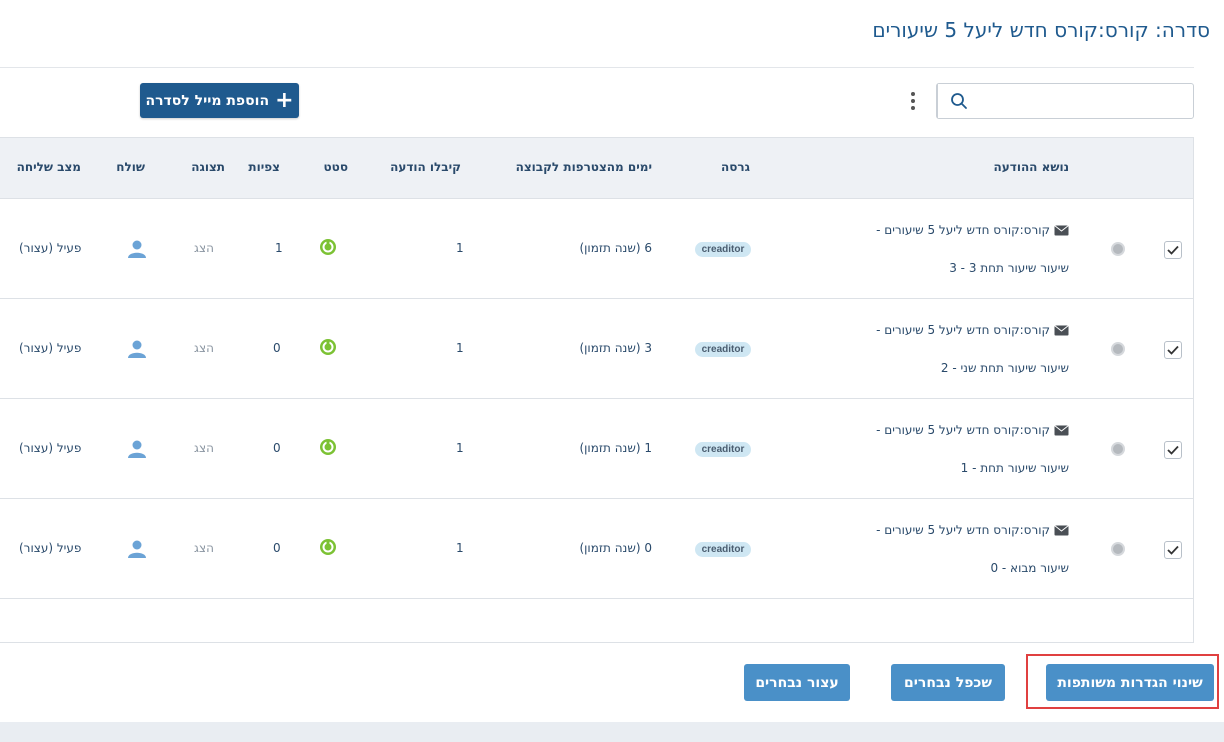 This screenshot has width=1224, height=742. What do you see at coordinates (425, 167) in the screenshot?
I see `header-received: קיבלו הודעה` at bounding box center [425, 167].